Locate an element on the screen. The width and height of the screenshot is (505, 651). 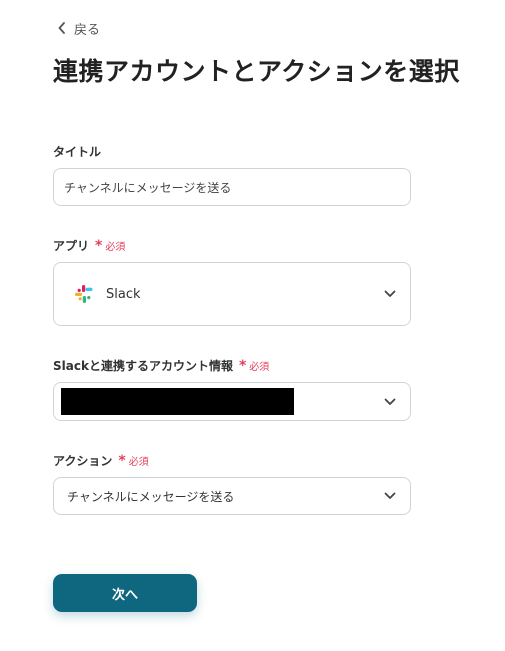
title-field-label: タイトル is located at coordinates (77, 151).